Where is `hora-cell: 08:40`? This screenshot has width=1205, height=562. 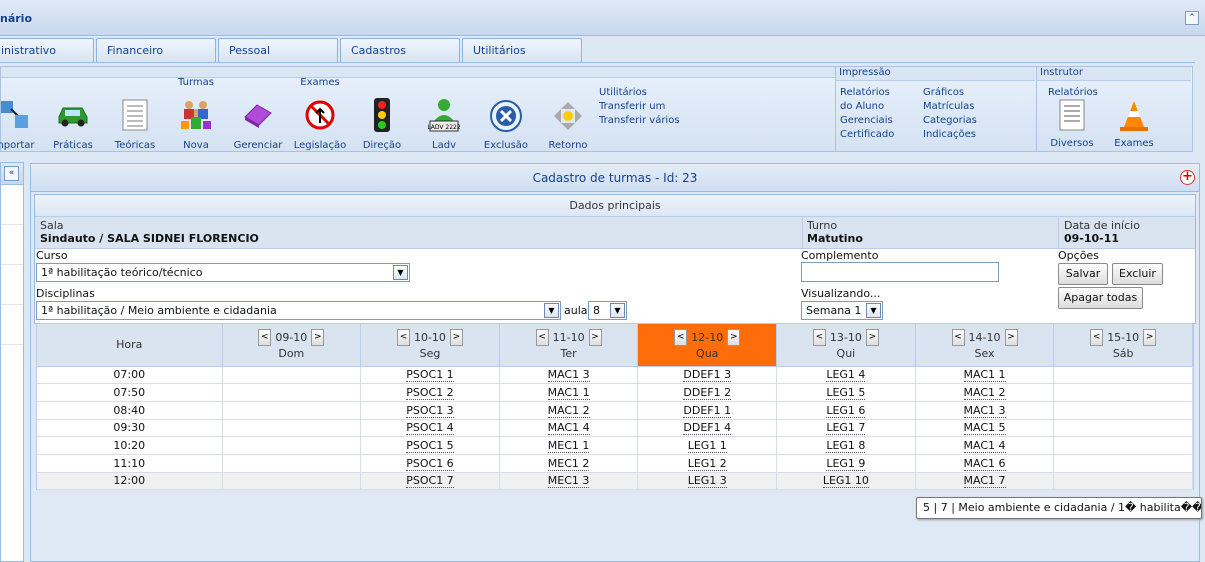
hora-cell: 08:40 is located at coordinates (130, 410).